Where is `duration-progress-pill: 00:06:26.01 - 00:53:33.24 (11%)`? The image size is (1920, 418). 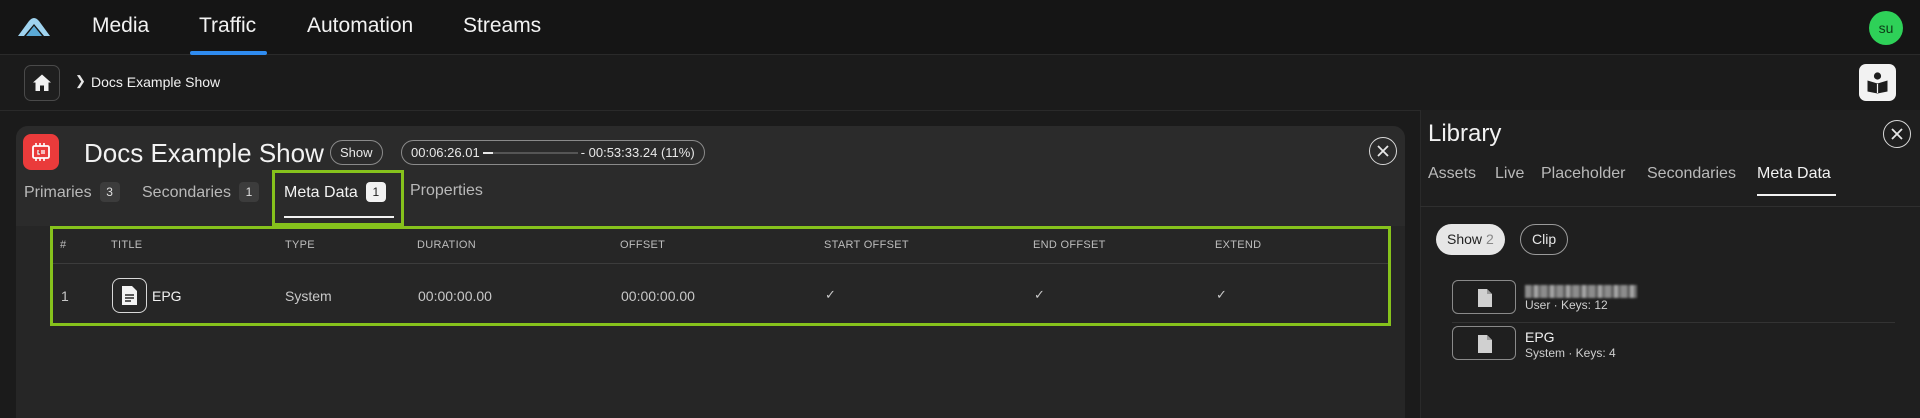 duration-progress-pill: 00:06:26.01 - 00:53:33.24 (11%) is located at coordinates (553, 152).